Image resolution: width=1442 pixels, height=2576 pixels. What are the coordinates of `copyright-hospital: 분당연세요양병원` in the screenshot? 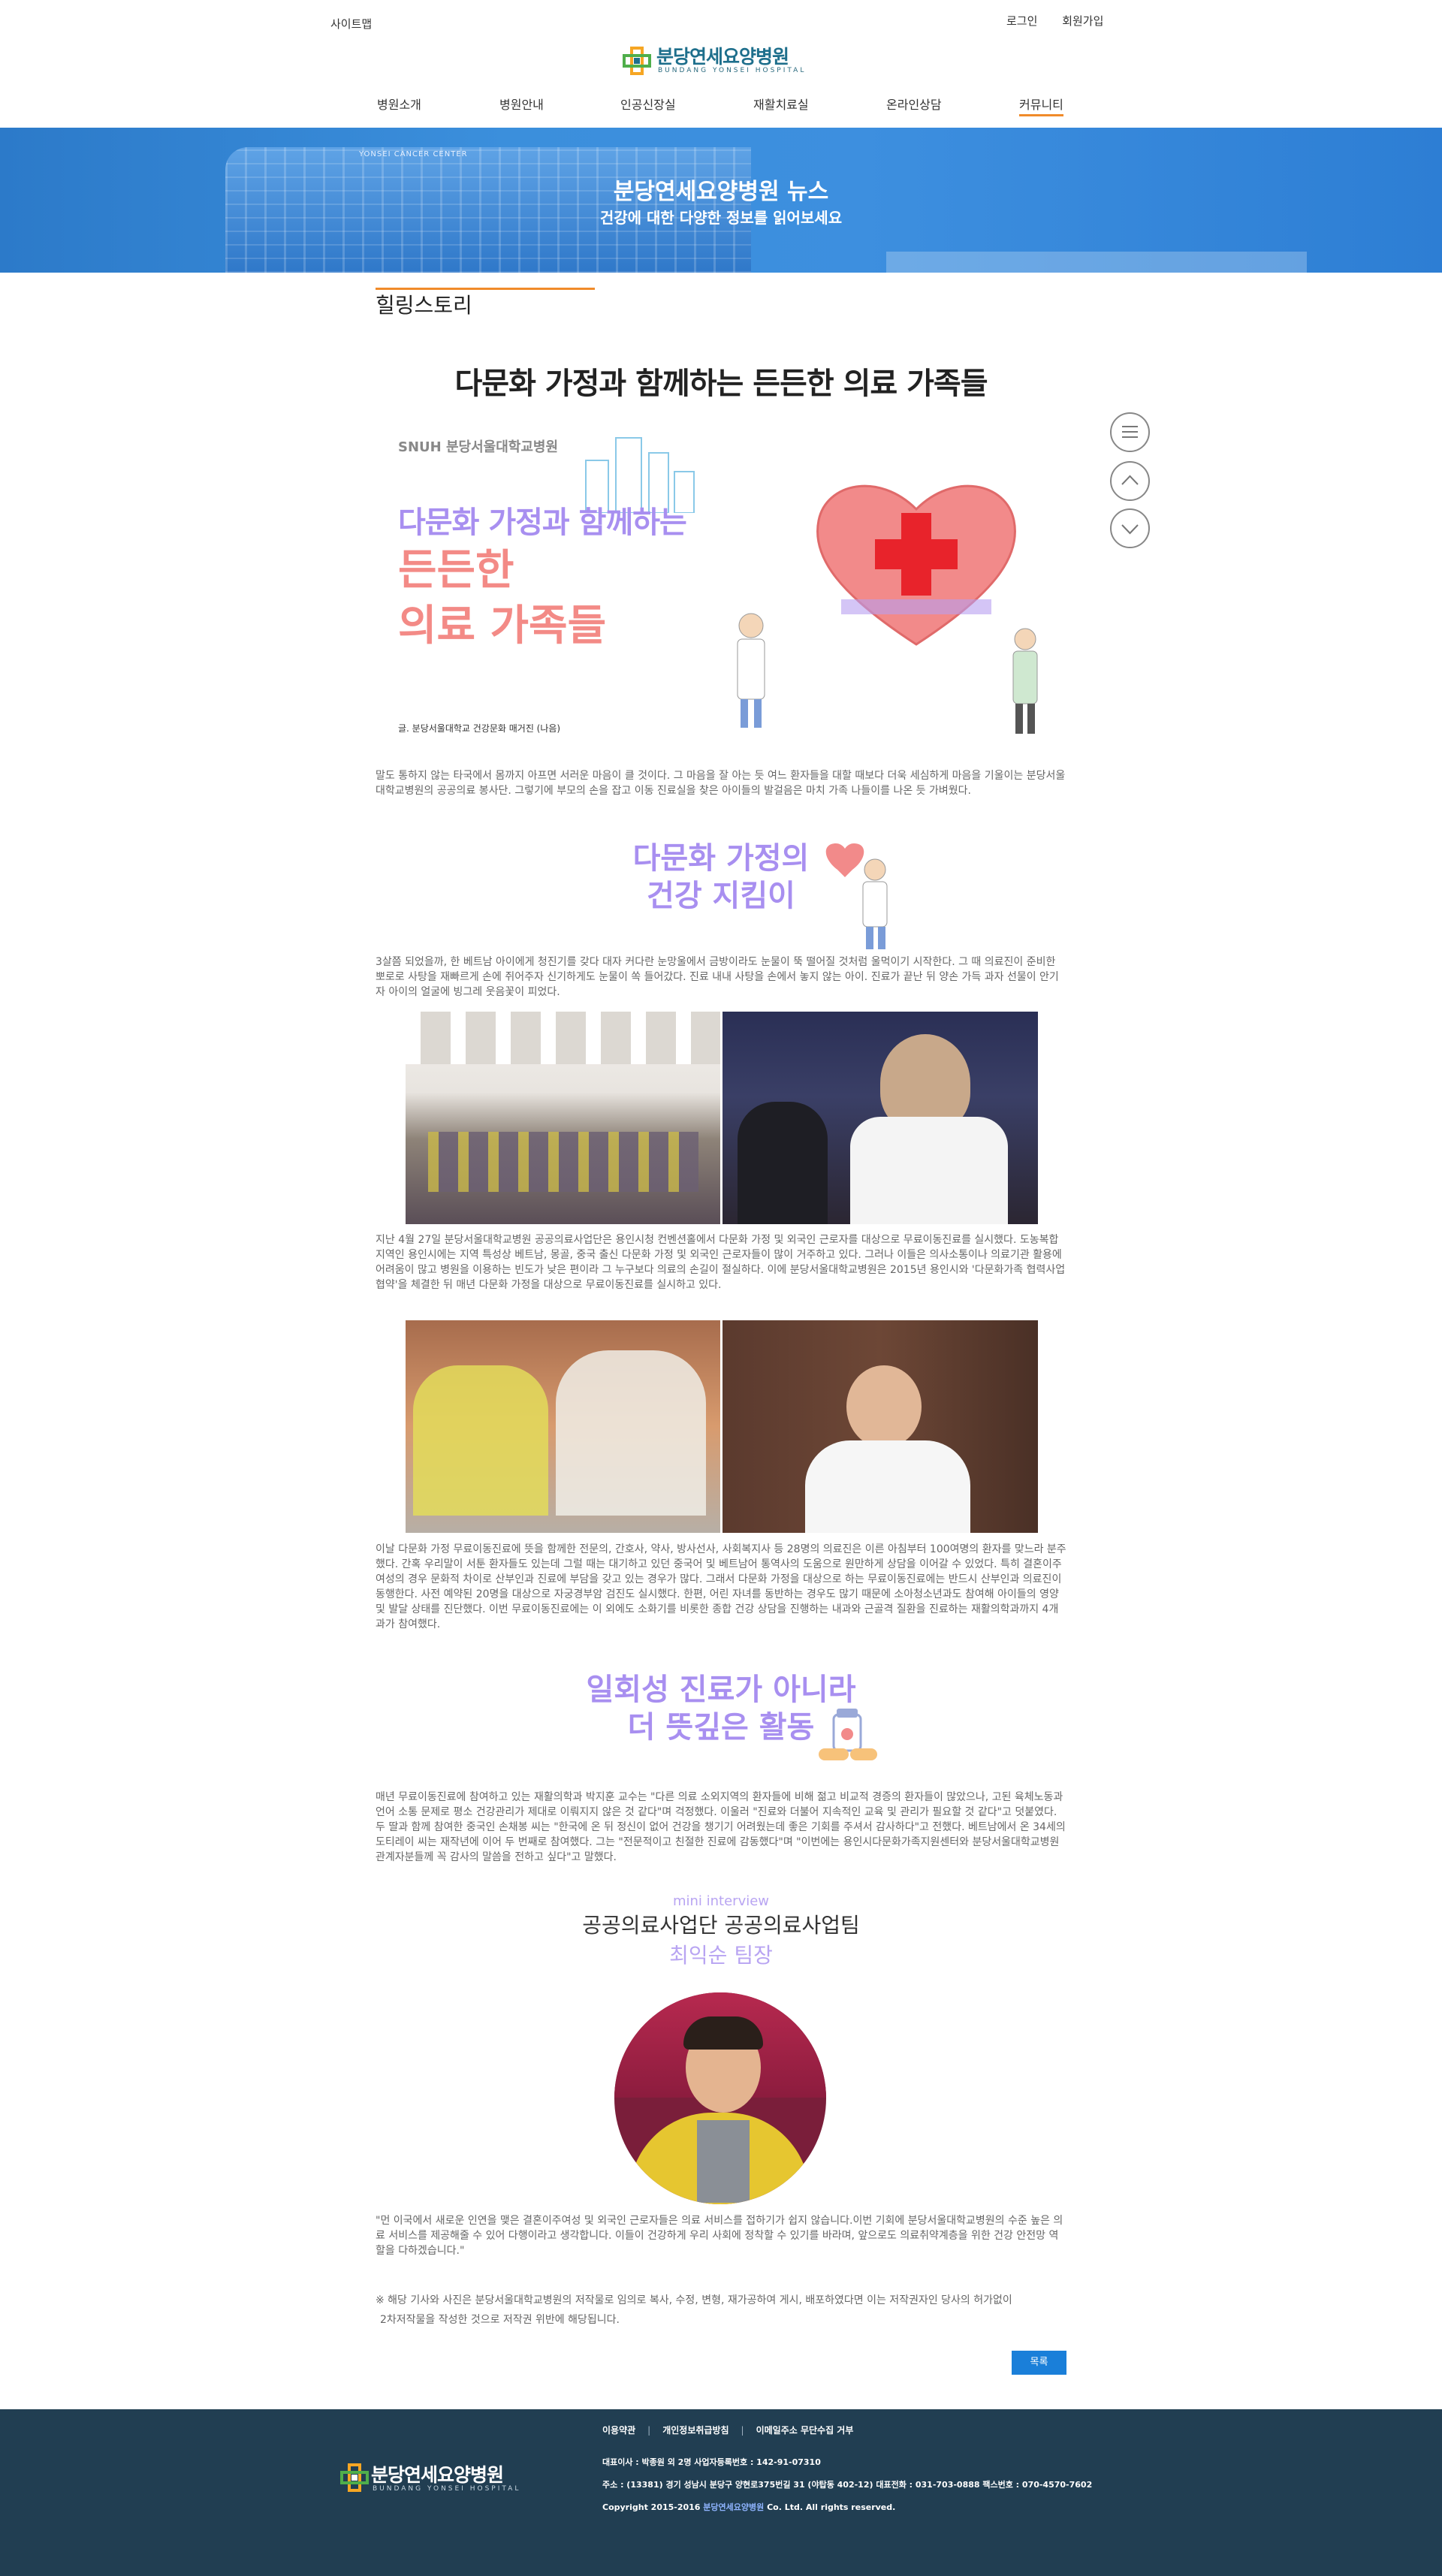 It's located at (734, 2507).